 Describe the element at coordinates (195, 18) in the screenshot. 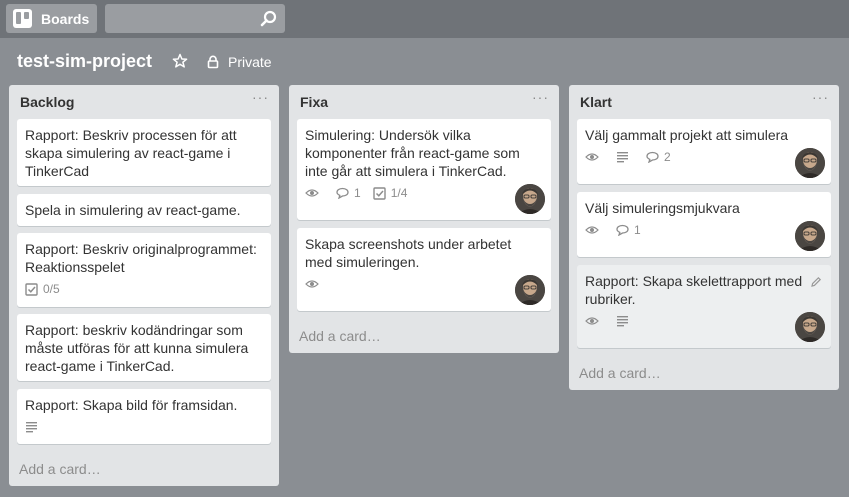

I see `search-input` at that location.